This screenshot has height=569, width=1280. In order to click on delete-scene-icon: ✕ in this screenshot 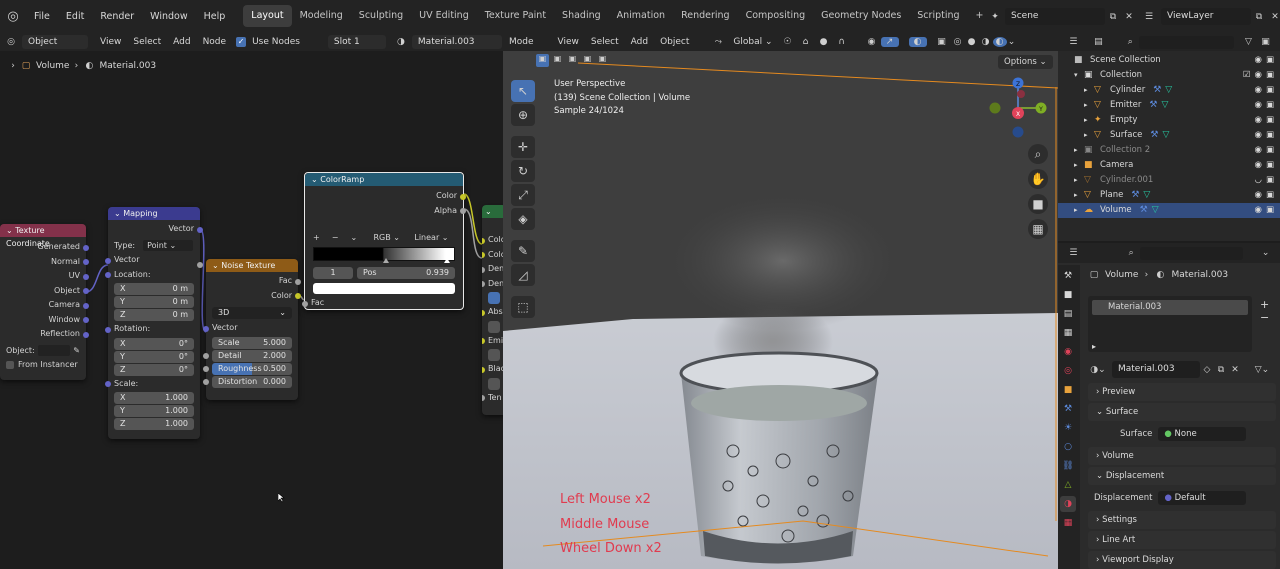, I will do `click(1129, 17)`.